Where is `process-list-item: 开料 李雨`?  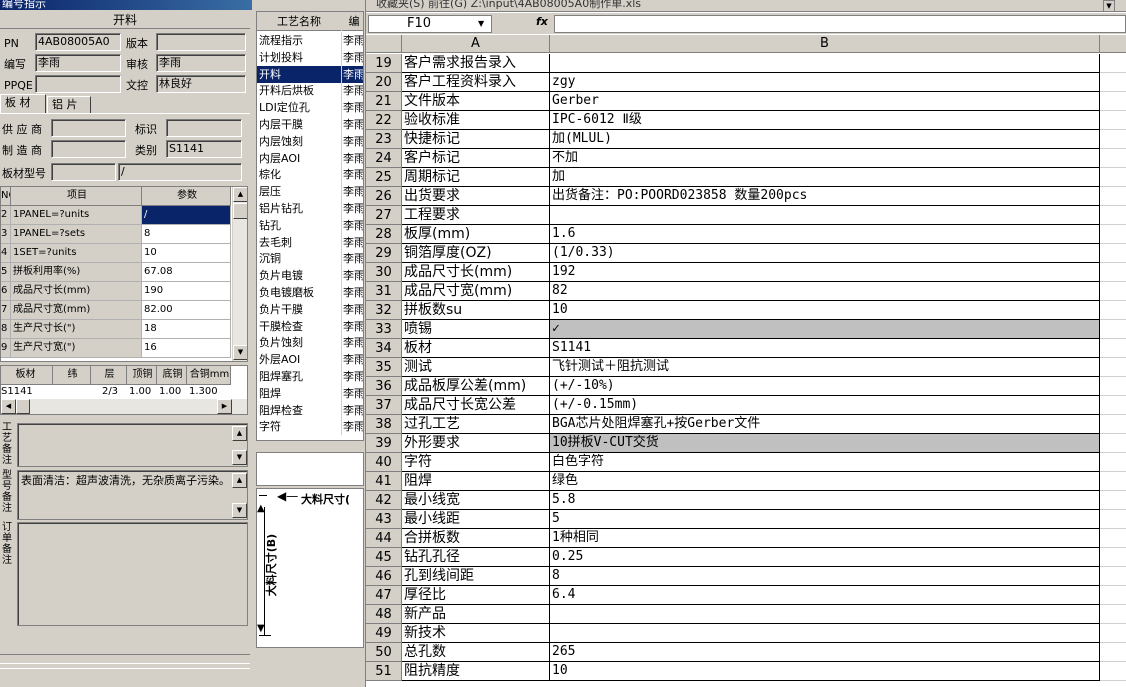 process-list-item: 开料 李雨 is located at coordinates (310, 74).